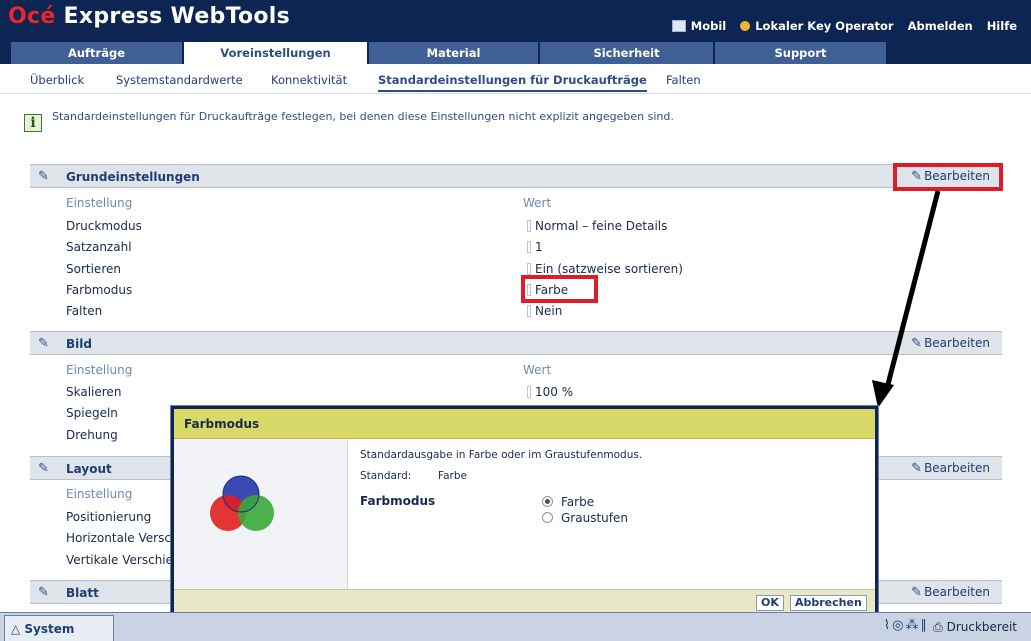 The height and width of the screenshot is (641, 1031). Describe the element at coordinates (899, 625) in the screenshot. I see `disc-icon: ◎` at that location.